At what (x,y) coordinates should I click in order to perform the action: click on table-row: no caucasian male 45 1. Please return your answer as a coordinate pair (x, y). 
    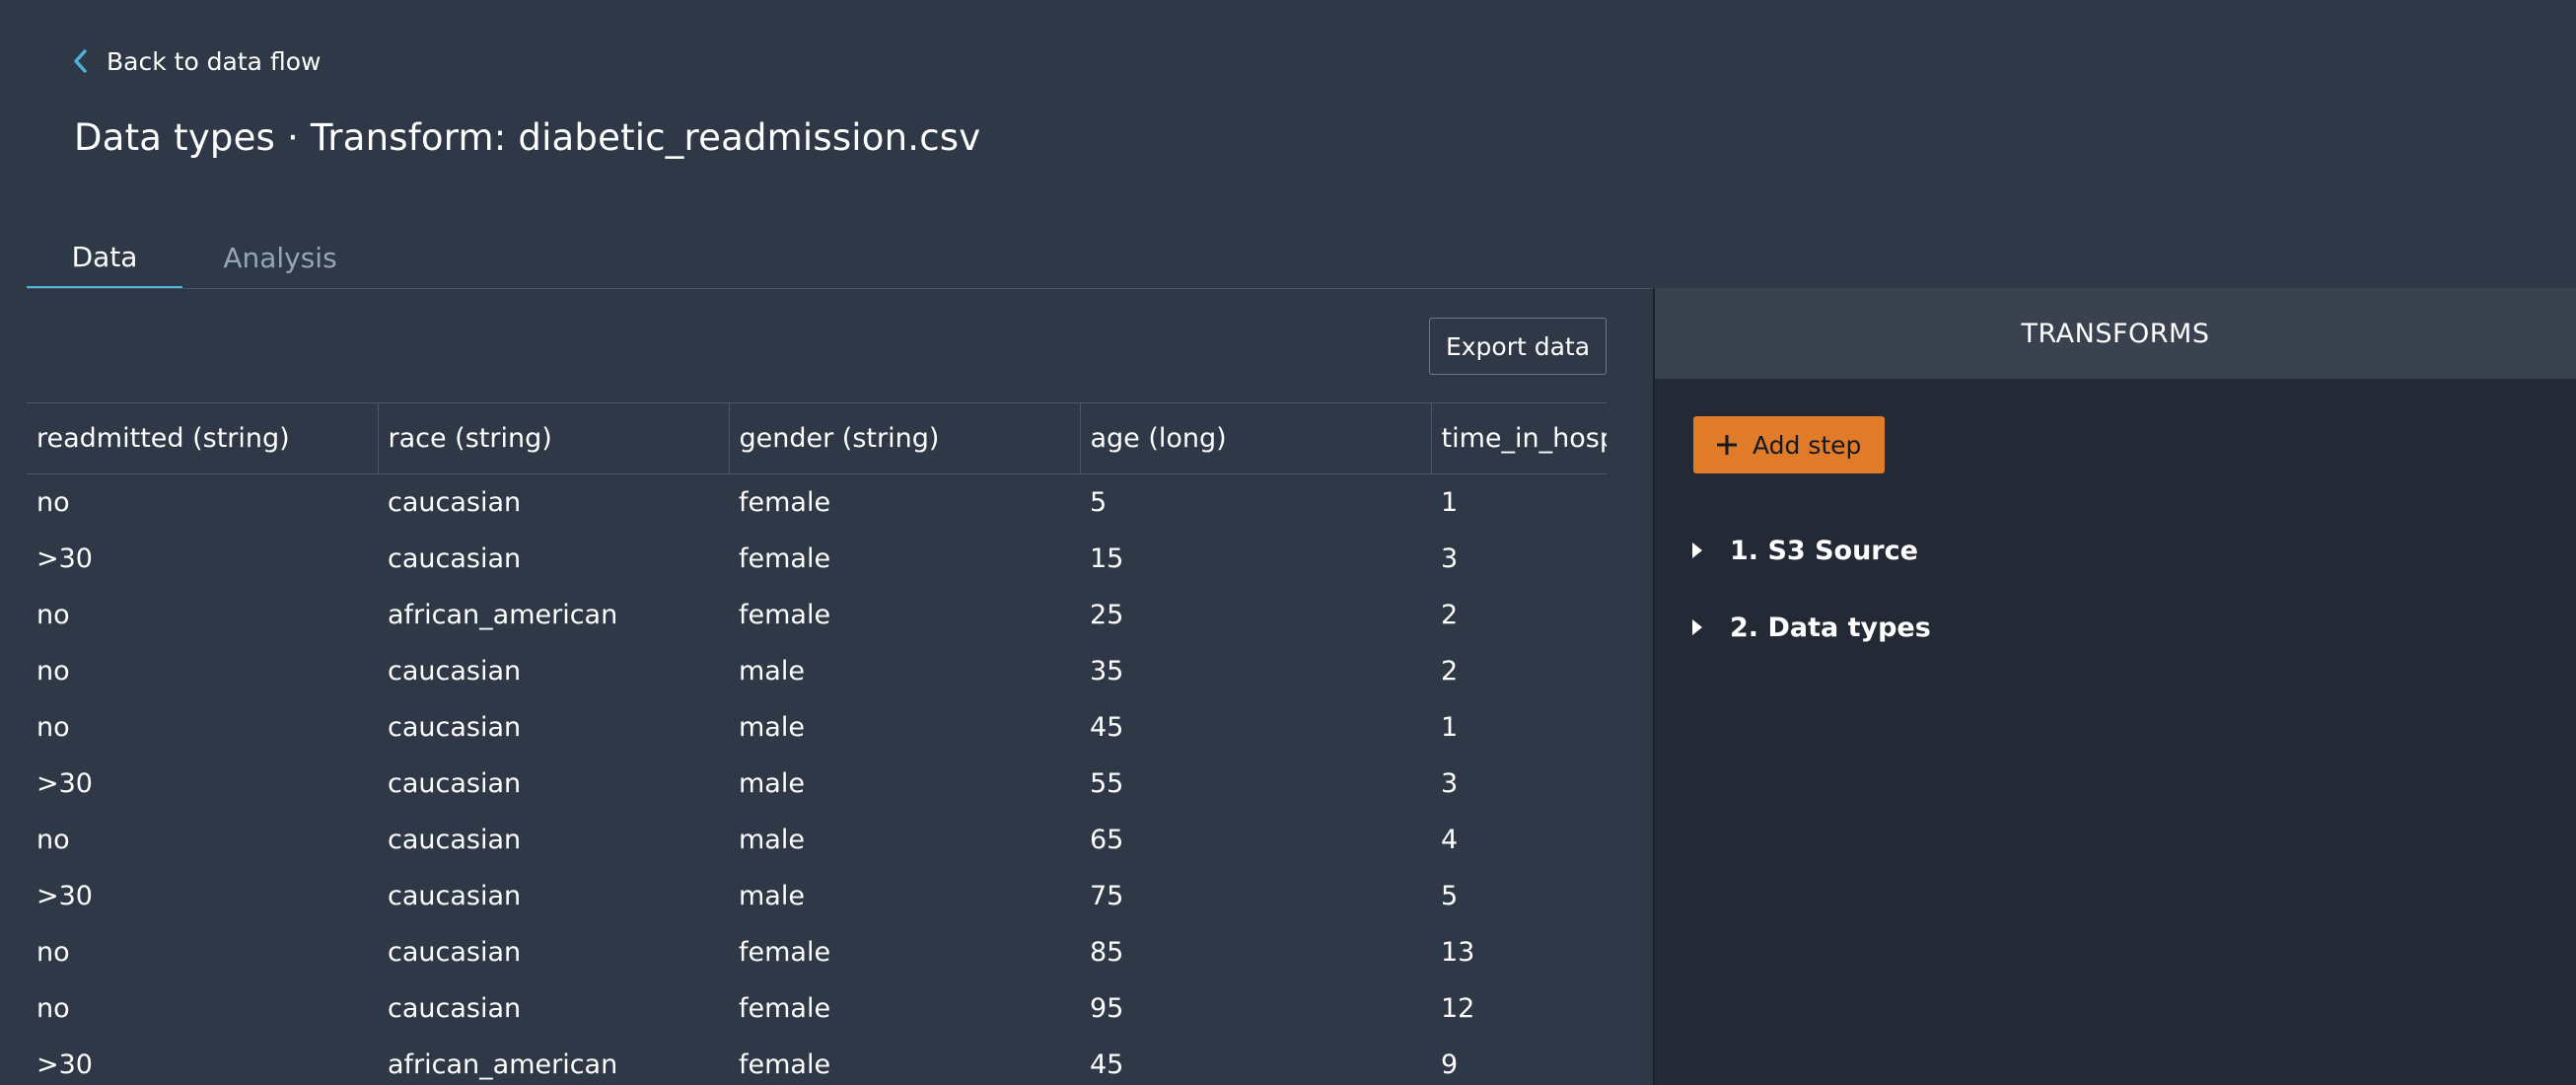
    Looking at the image, I should click on (817, 727).